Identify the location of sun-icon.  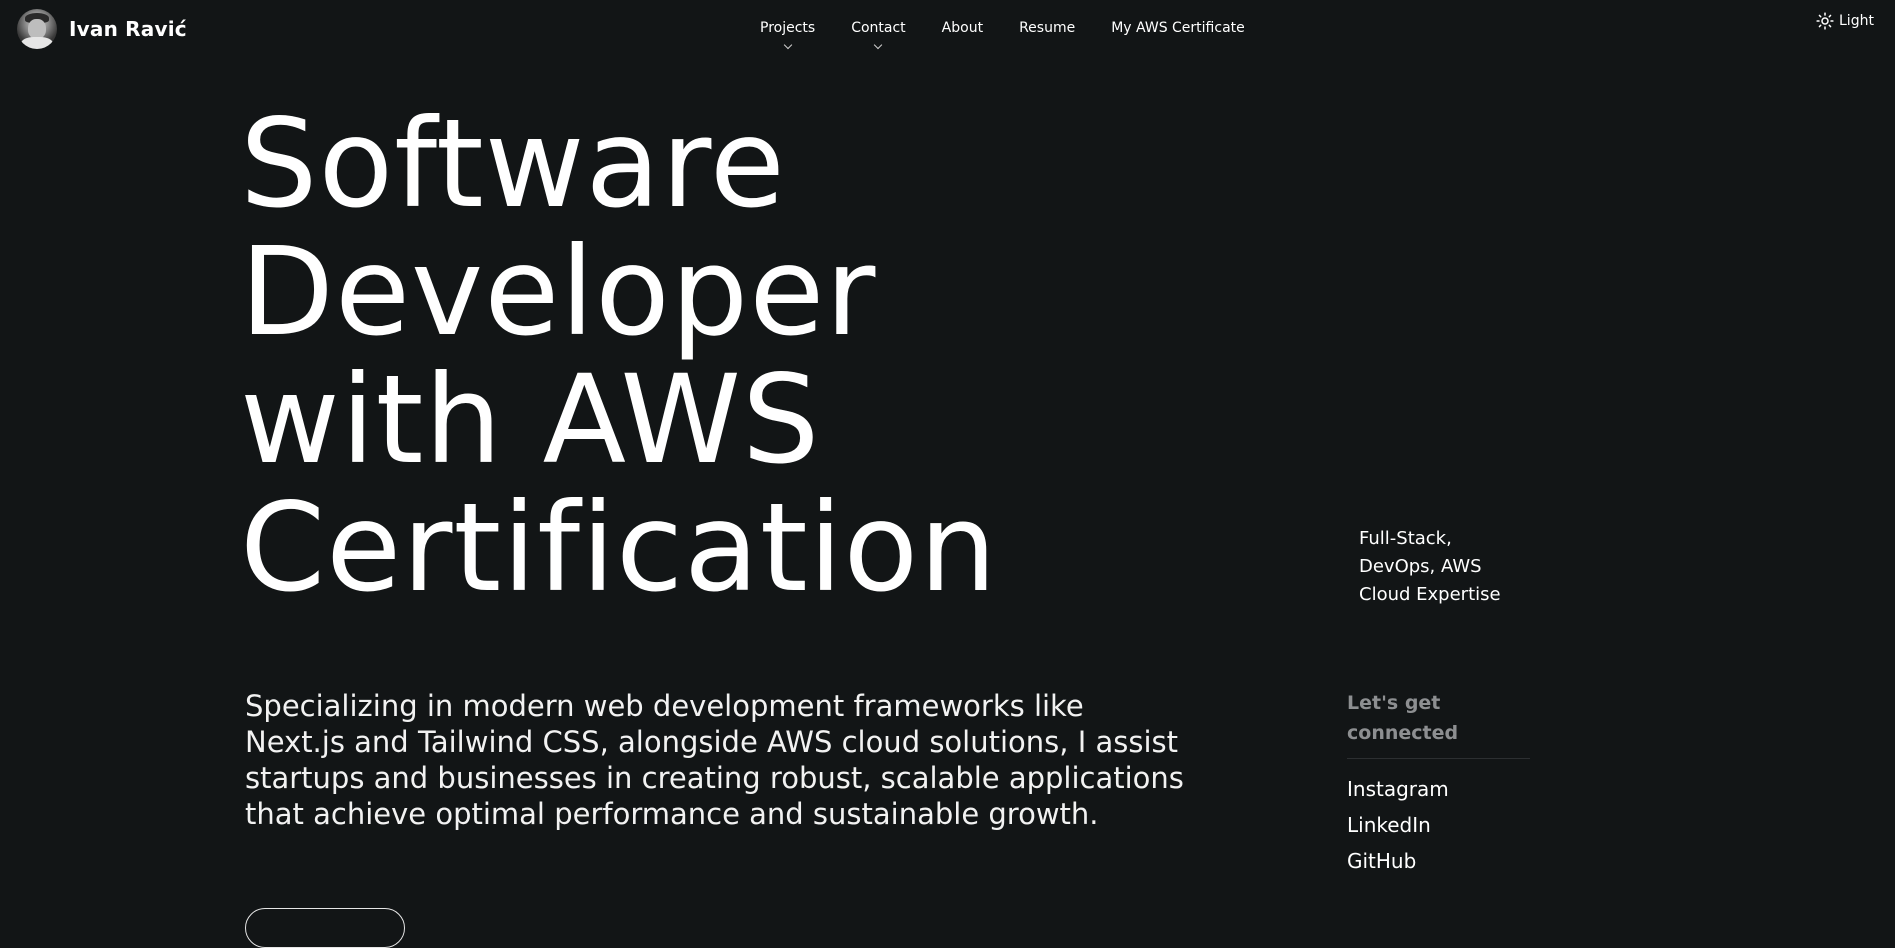
(1825, 21).